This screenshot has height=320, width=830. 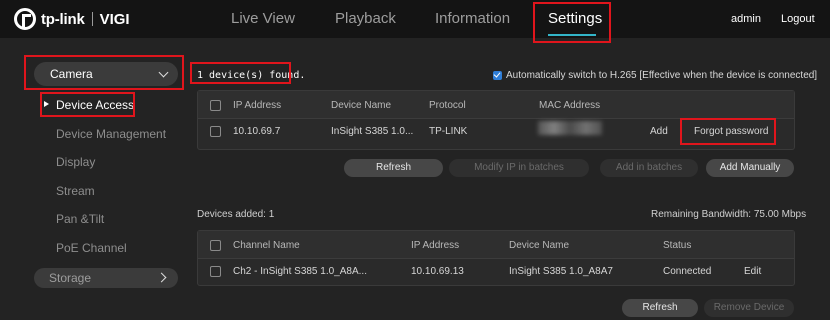 I want to click on column-status: Status, so click(x=677, y=245).